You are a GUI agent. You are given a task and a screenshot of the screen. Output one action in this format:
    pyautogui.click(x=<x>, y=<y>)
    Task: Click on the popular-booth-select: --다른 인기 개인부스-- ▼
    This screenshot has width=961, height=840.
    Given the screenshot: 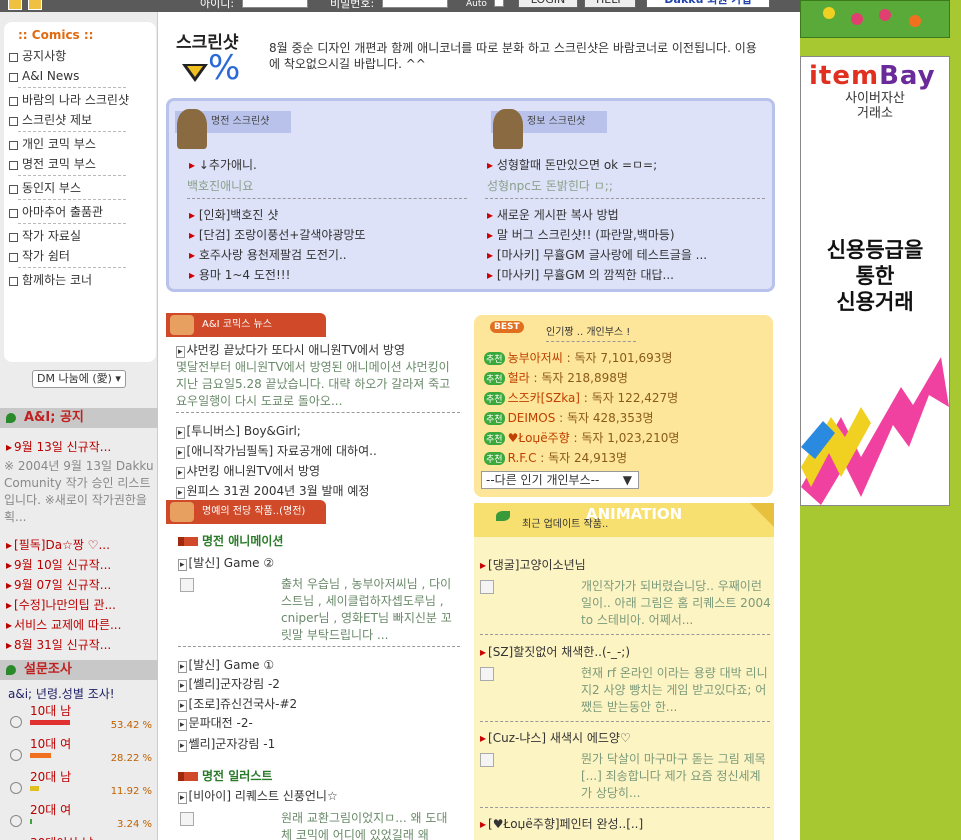 What is the action you would take?
    pyautogui.click(x=560, y=480)
    